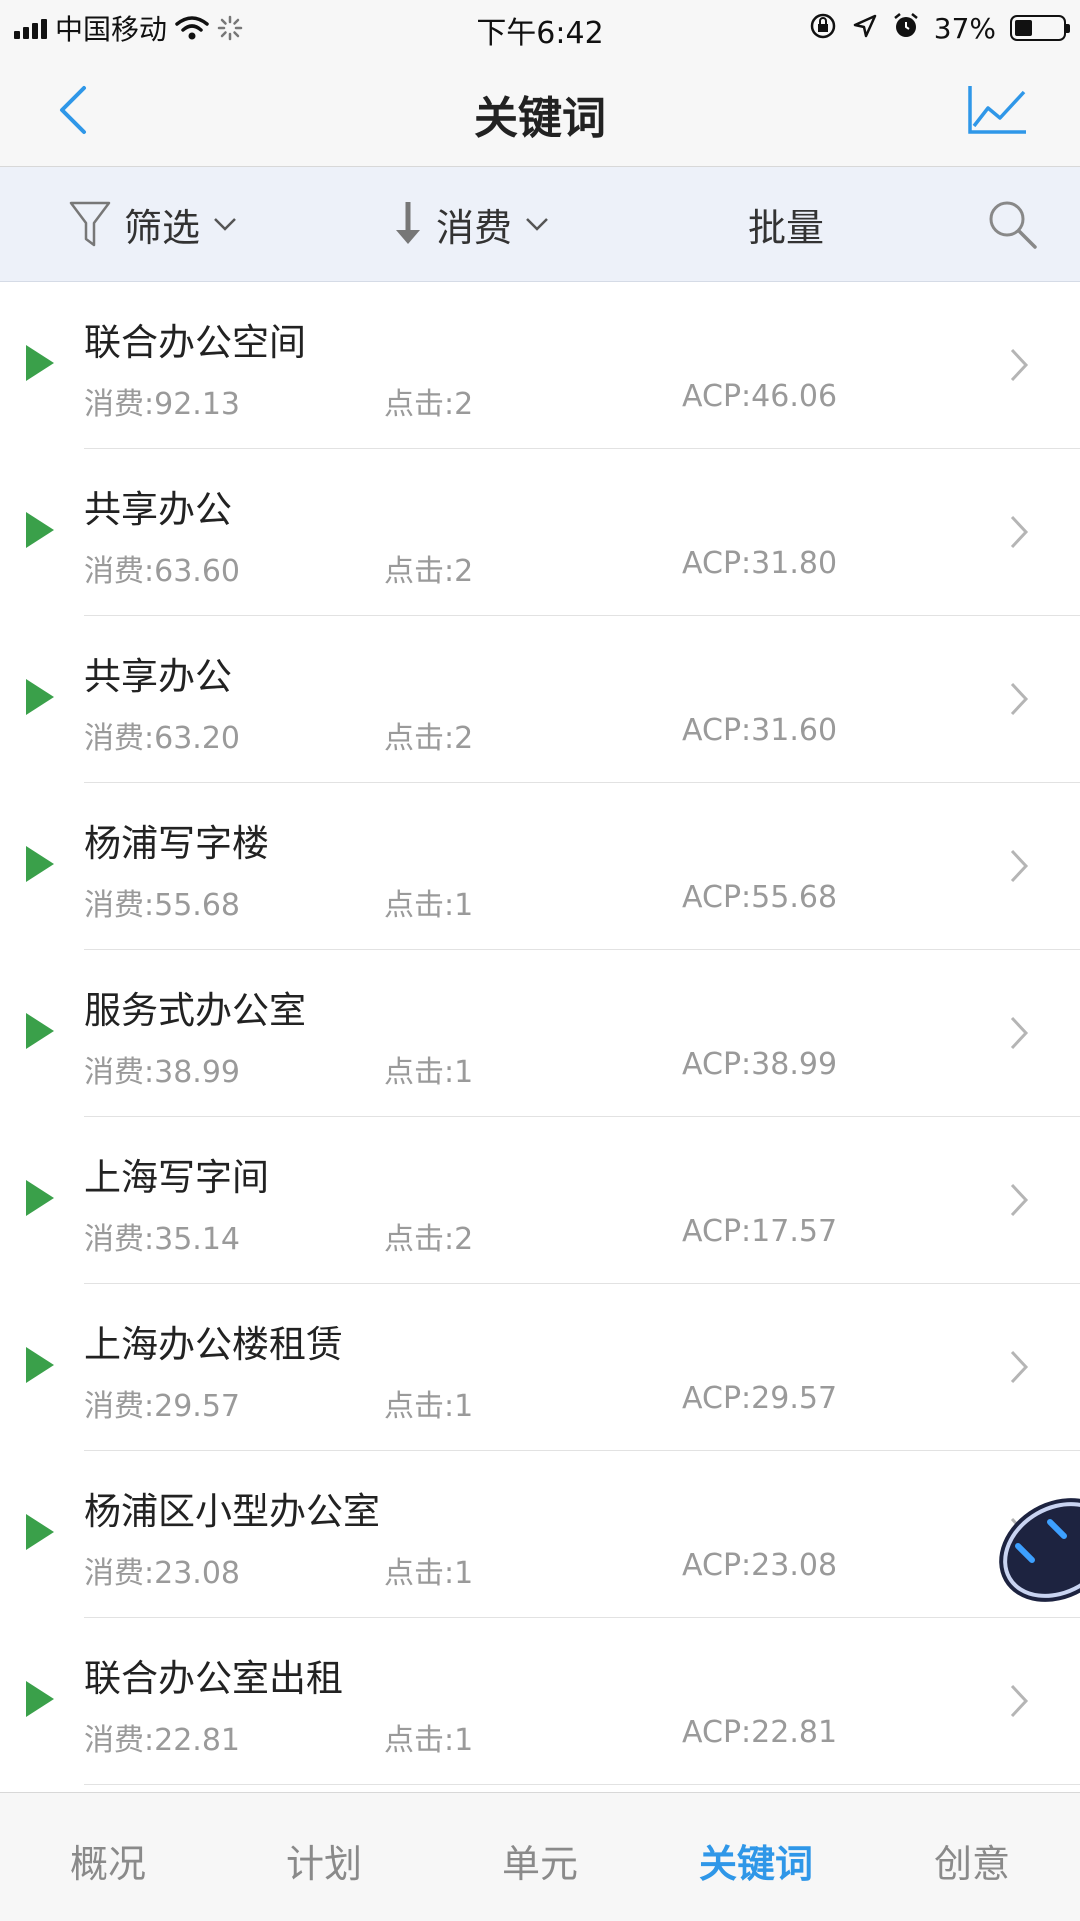 The width and height of the screenshot is (1080, 1921). I want to click on keyword-spend: 消费:29.57, so click(162, 1406).